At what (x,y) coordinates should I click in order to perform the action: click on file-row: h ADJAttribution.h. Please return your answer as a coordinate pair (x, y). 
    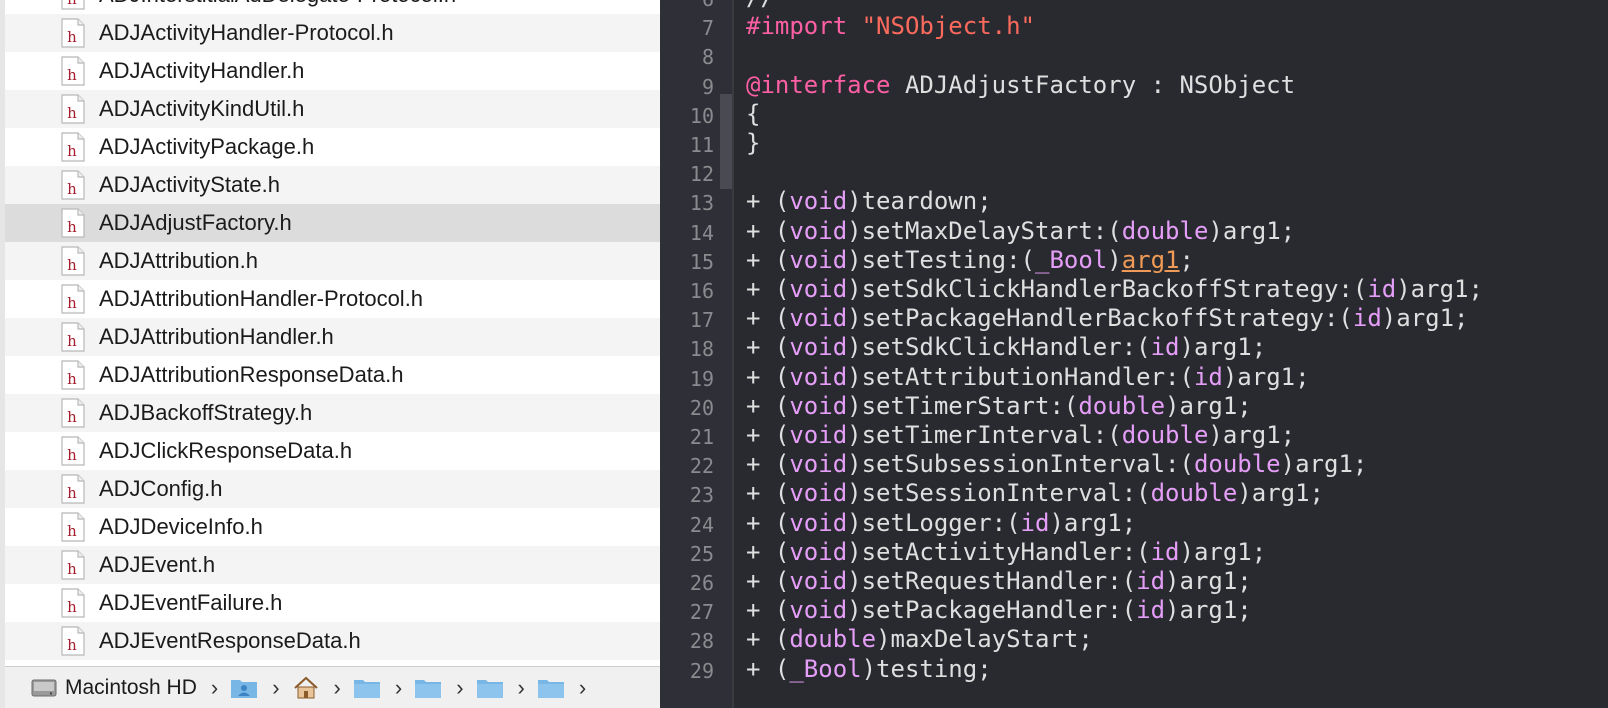
    Looking at the image, I should click on (332, 261).